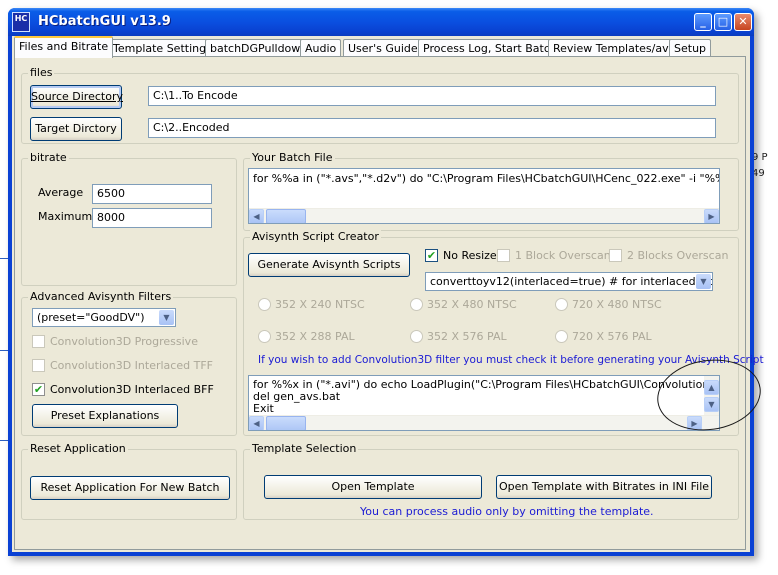 Image resolution: width=778 pixels, height=575 pixels. Describe the element at coordinates (162, 48) in the screenshot. I see `tab-template-settings: Template Settings` at that location.